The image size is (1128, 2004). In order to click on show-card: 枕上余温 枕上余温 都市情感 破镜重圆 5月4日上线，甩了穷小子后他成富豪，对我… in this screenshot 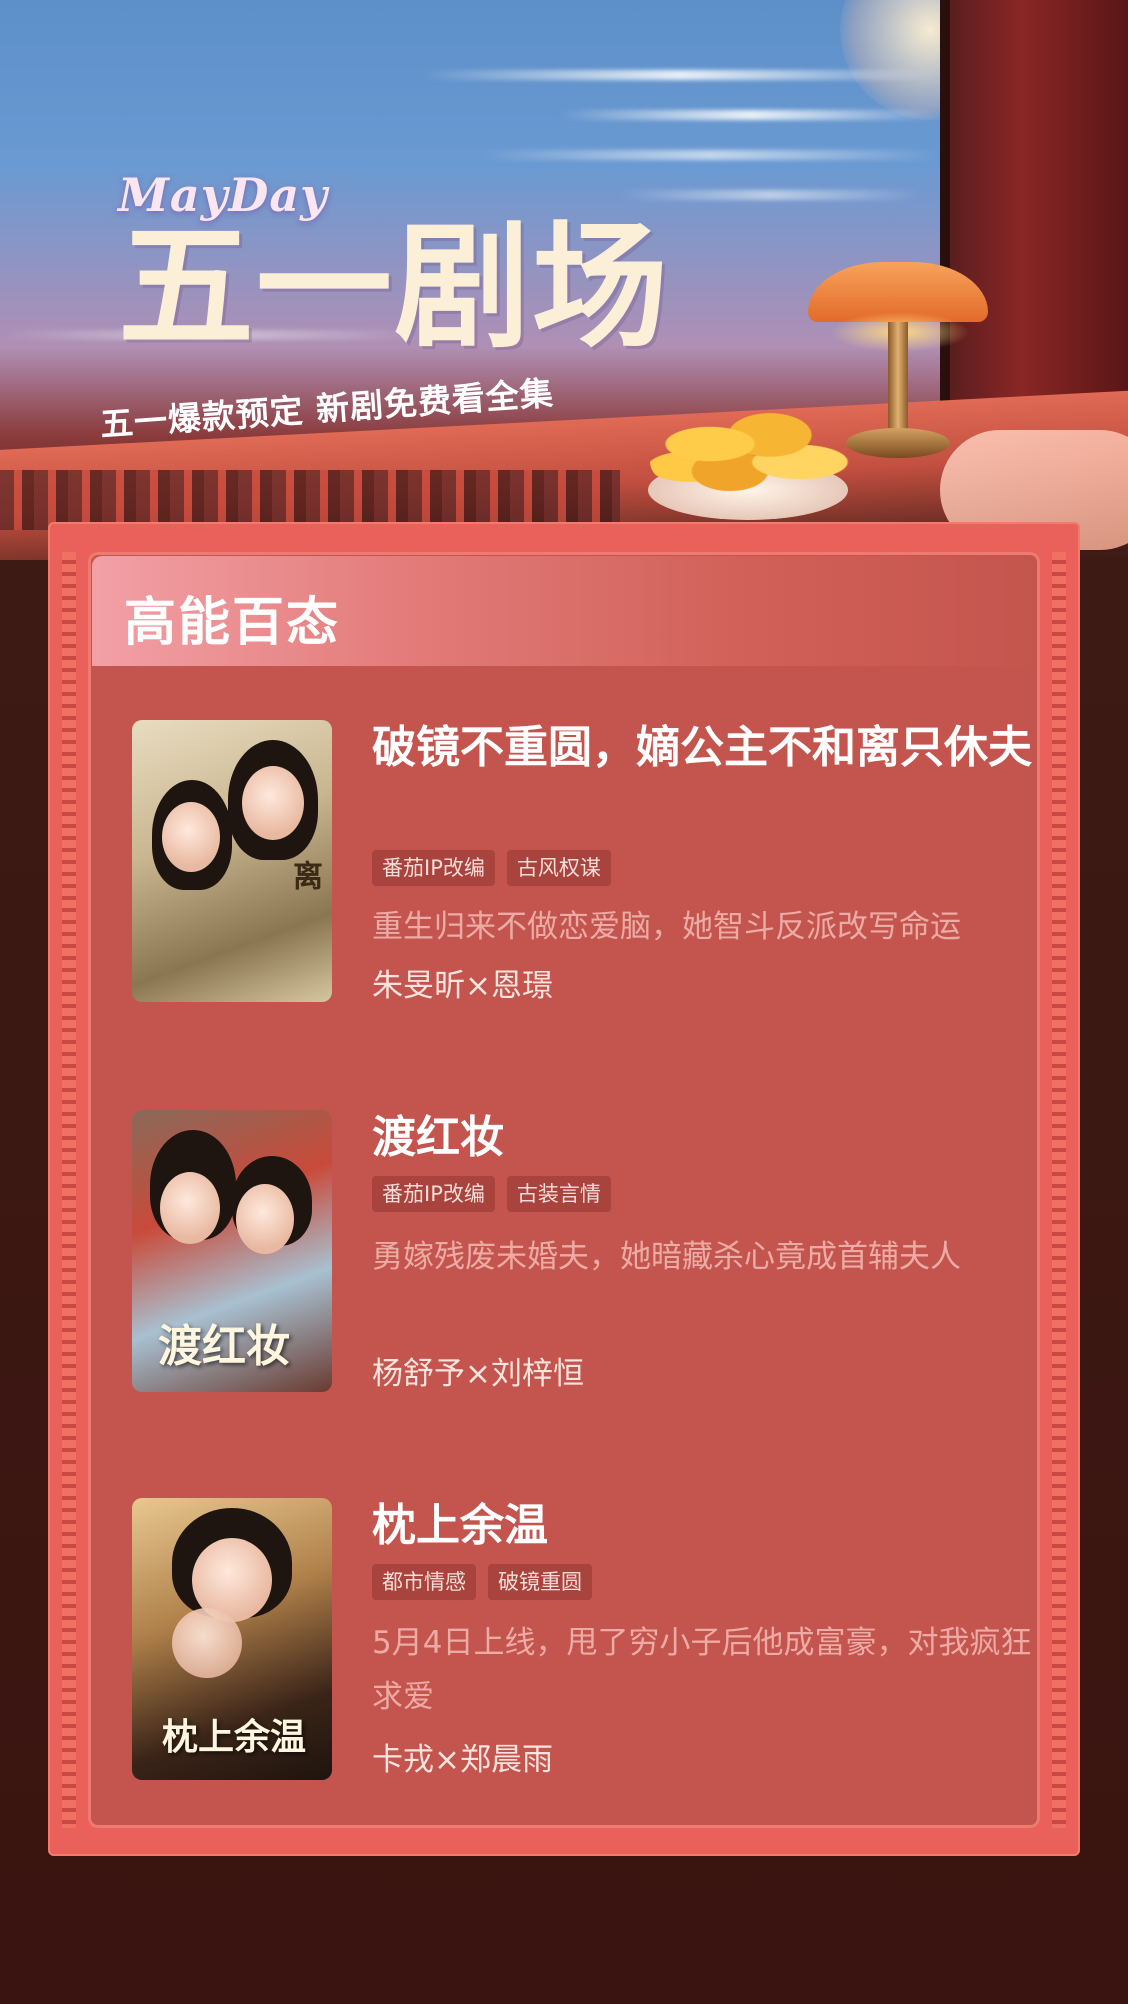, I will do `click(581, 1643)`.